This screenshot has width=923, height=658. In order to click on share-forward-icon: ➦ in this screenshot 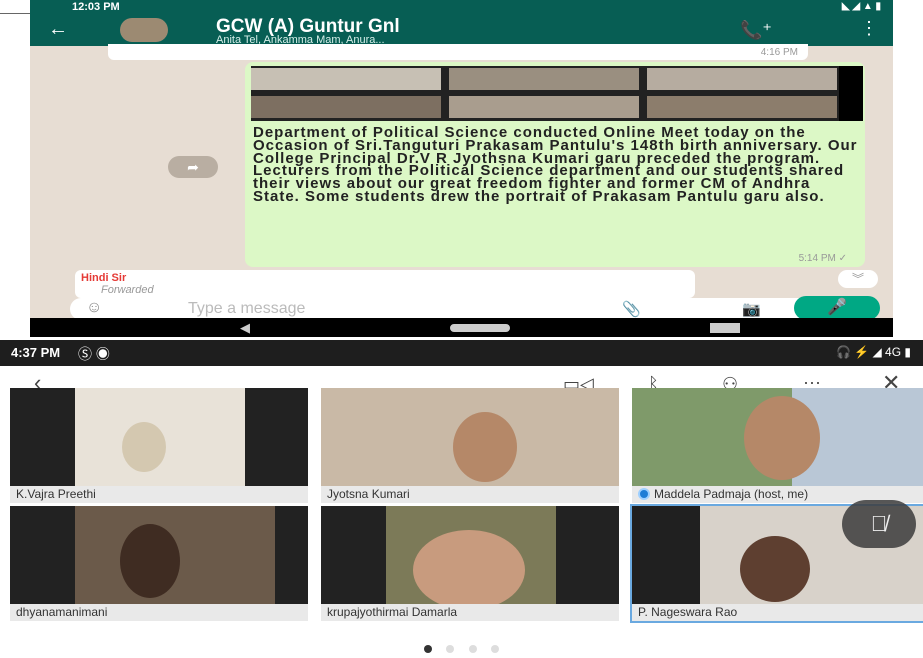, I will do `click(193, 167)`.